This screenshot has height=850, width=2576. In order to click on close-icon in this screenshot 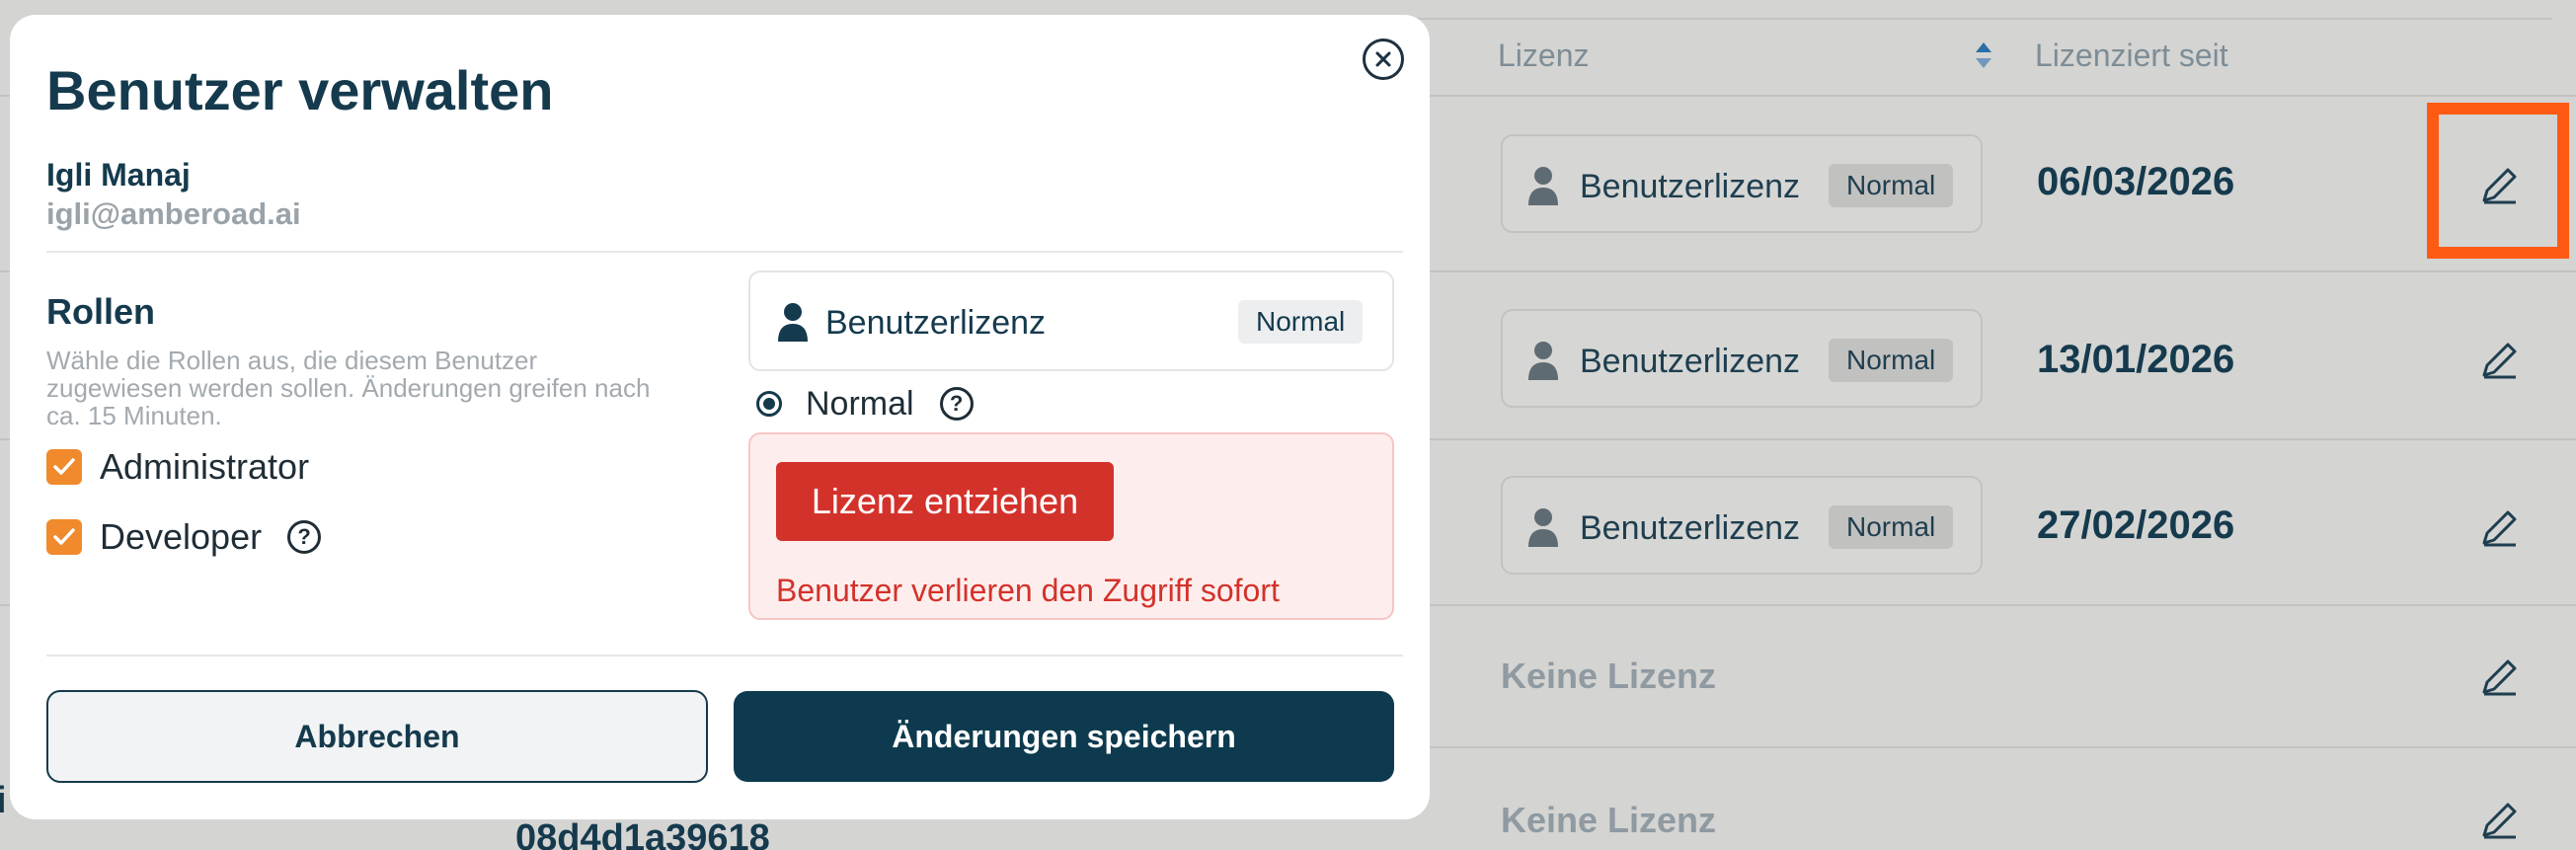, I will do `click(1383, 59)`.